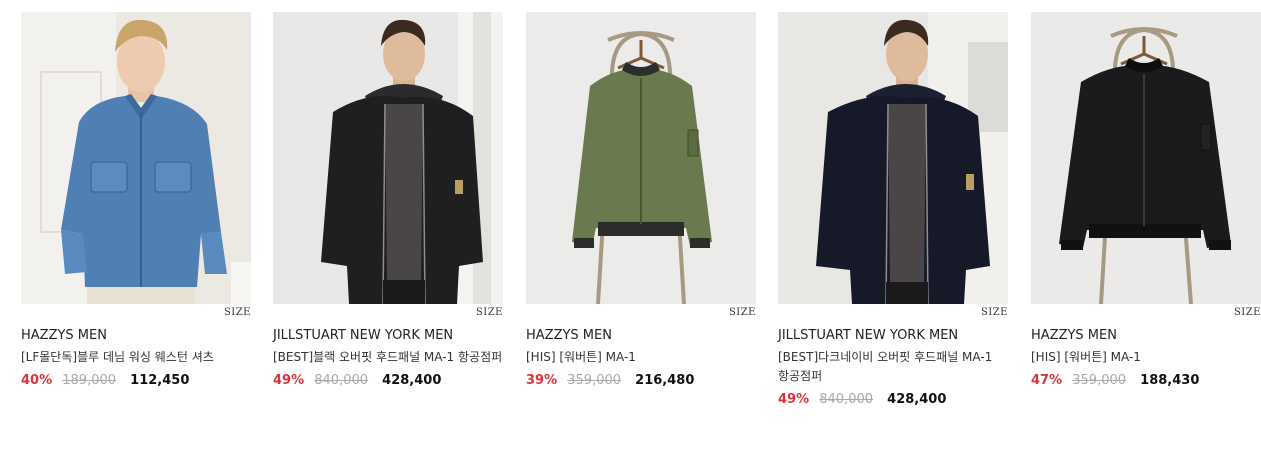  I want to click on discount-rate: 47%, so click(1047, 380).